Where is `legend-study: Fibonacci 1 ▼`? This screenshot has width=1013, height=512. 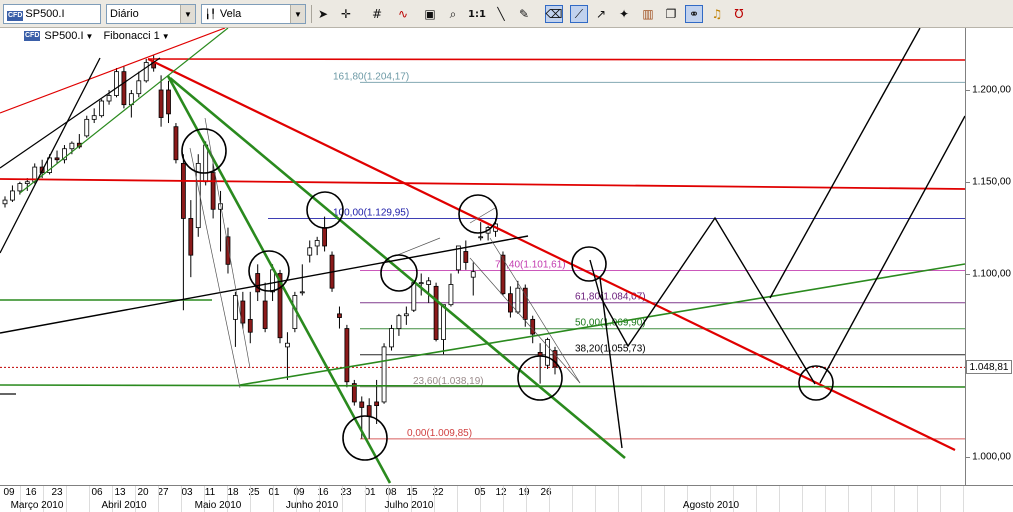 legend-study: Fibonacci 1 ▼ is located at coordinates (136, 36).